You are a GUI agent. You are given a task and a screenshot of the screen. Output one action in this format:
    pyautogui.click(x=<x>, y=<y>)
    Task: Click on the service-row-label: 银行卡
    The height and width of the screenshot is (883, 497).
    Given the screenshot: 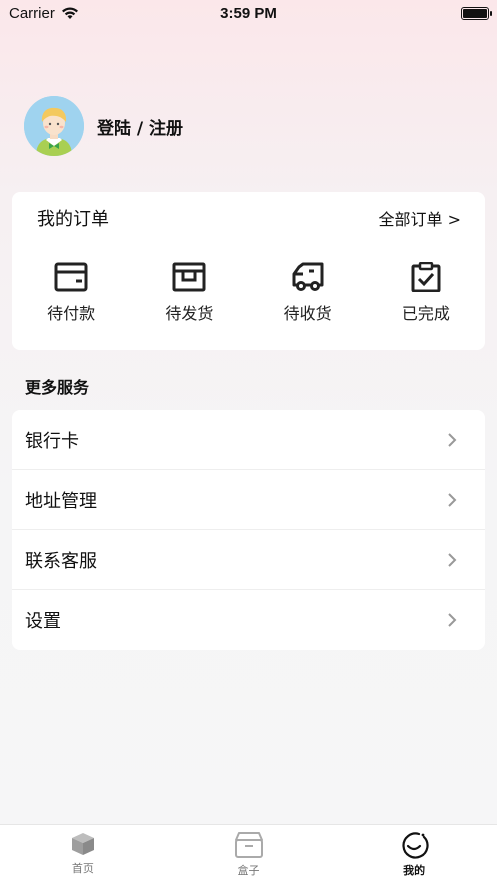 What is the action you would take?
    pyautogui.click(x=52, y=441)
    